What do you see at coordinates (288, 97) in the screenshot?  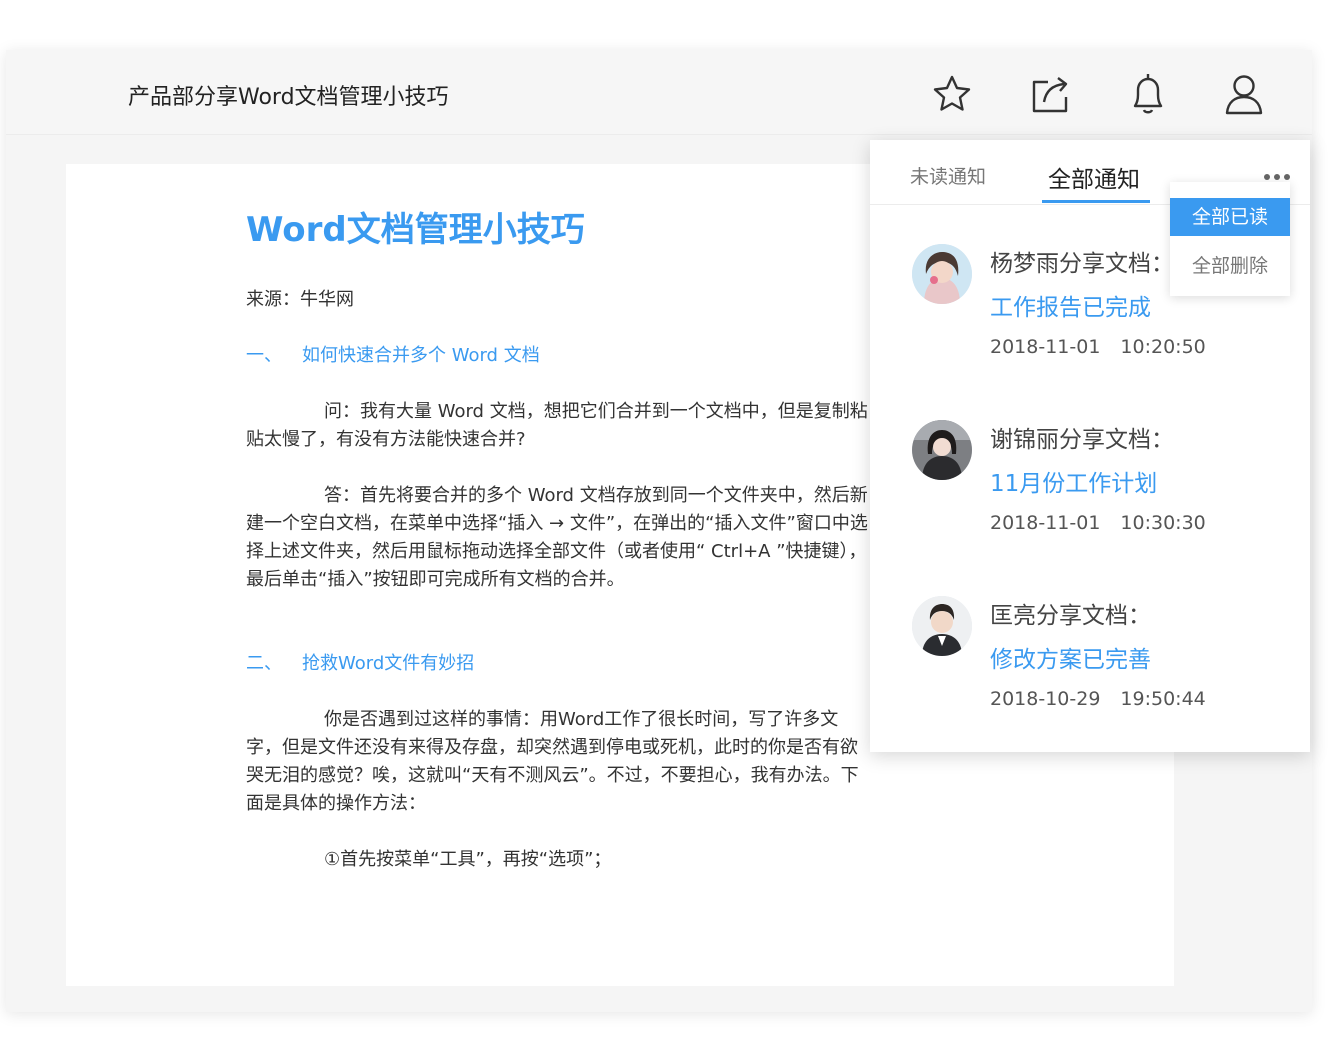 I see `document-title: 产品部分享Word文档管理小技巧` at bounding box center [288, 97].